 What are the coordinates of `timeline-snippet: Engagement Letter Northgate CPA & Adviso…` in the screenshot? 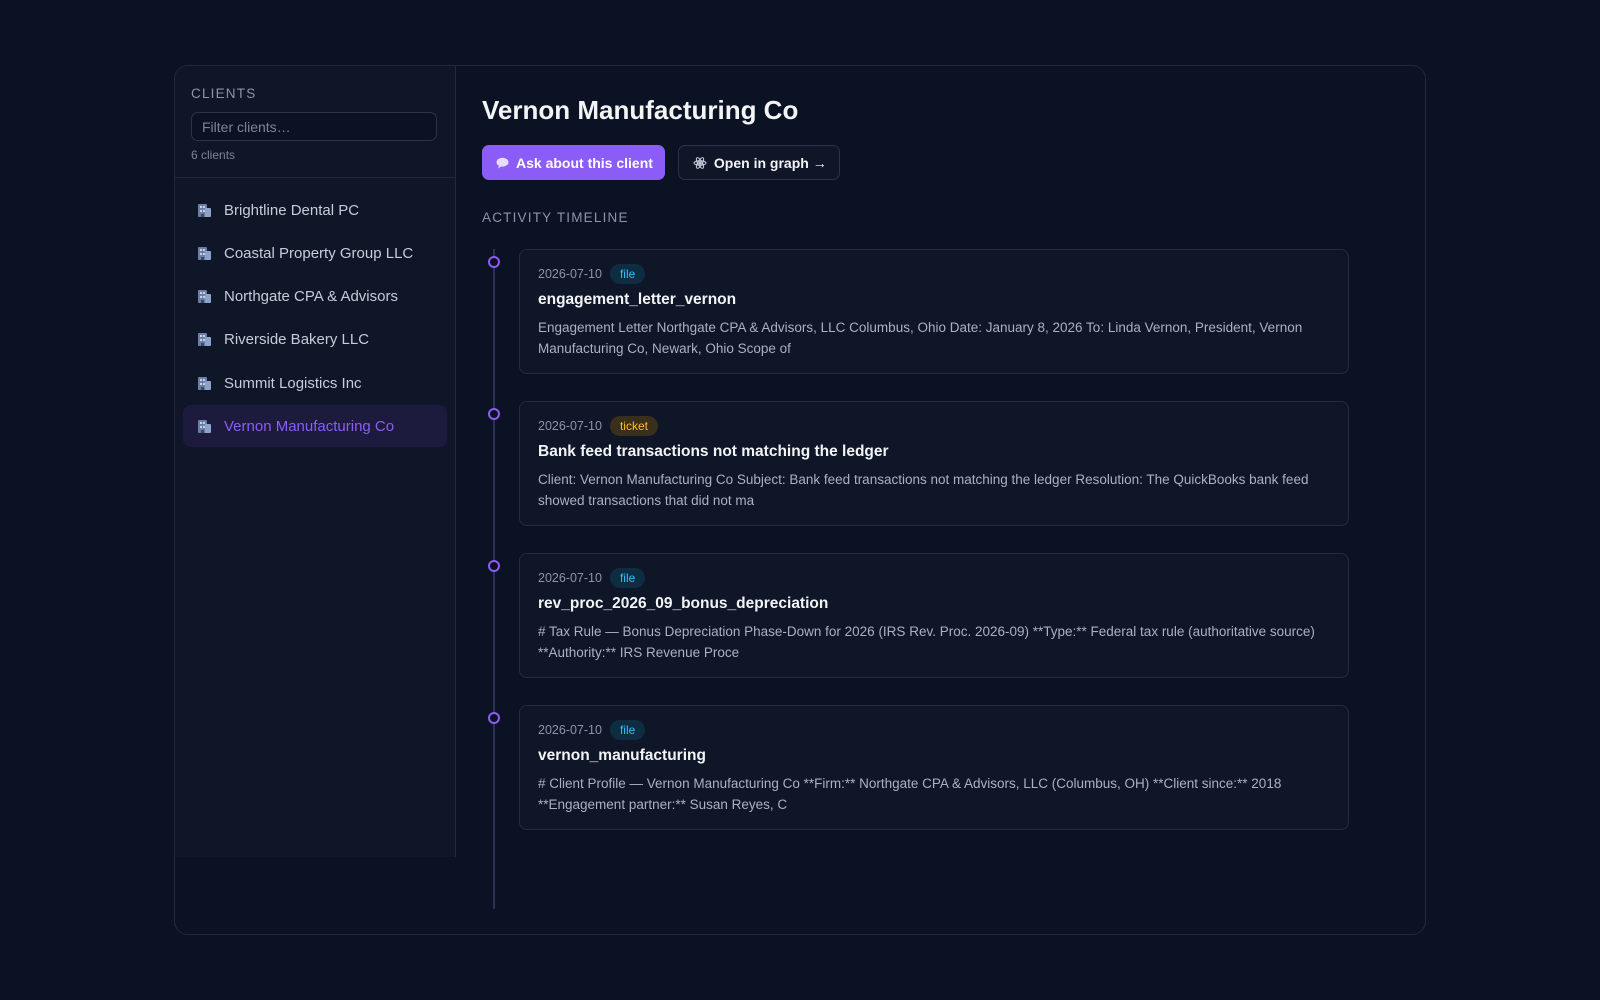 It's located at (920, 338).